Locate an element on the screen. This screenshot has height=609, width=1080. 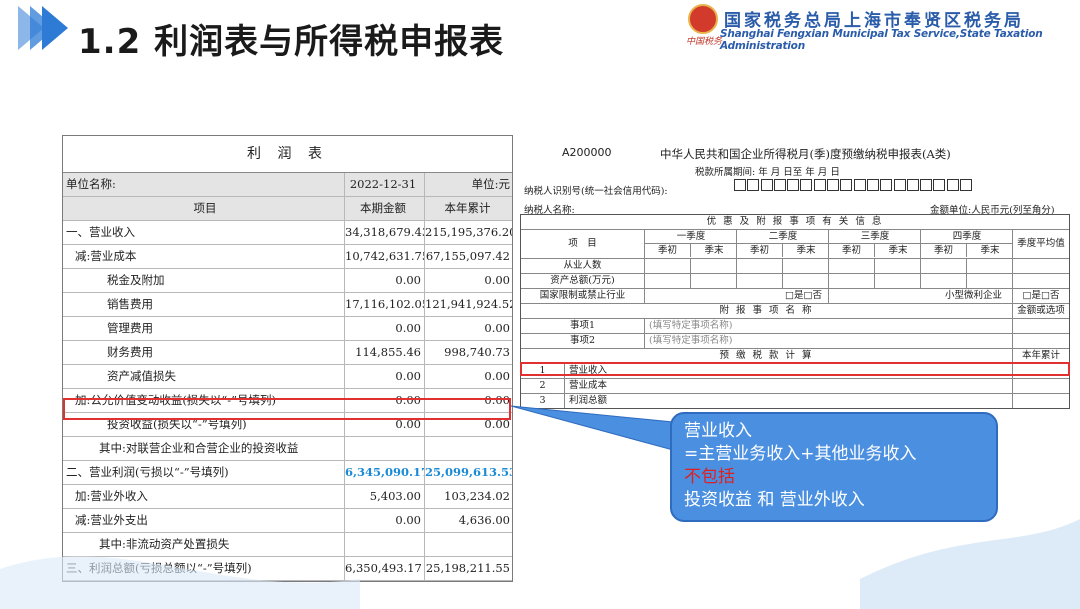
section1-title: 优 惠 及 附 报 事 项 有 关 信 息 is located at coordinates (795, 221).